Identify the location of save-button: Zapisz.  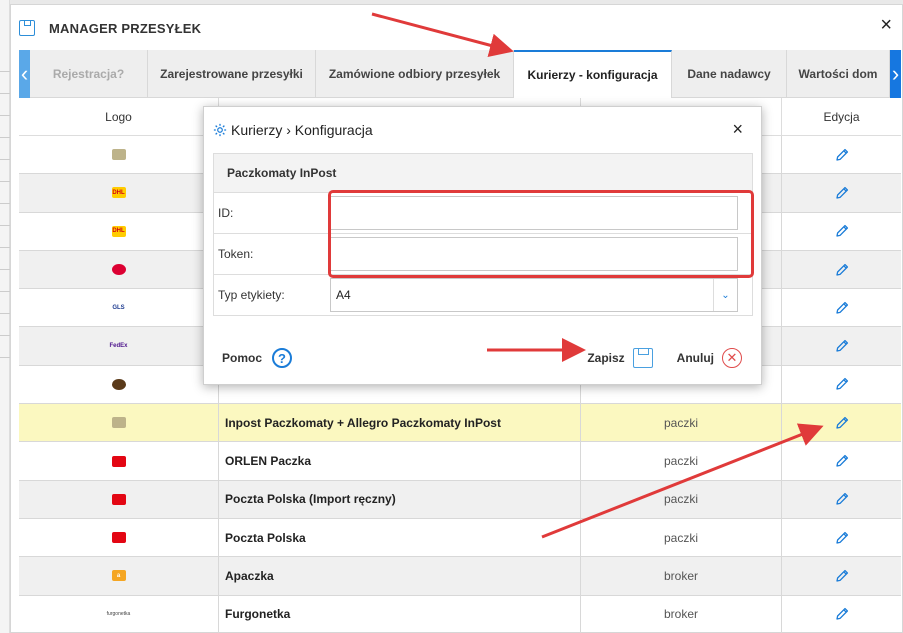
(620, 358).